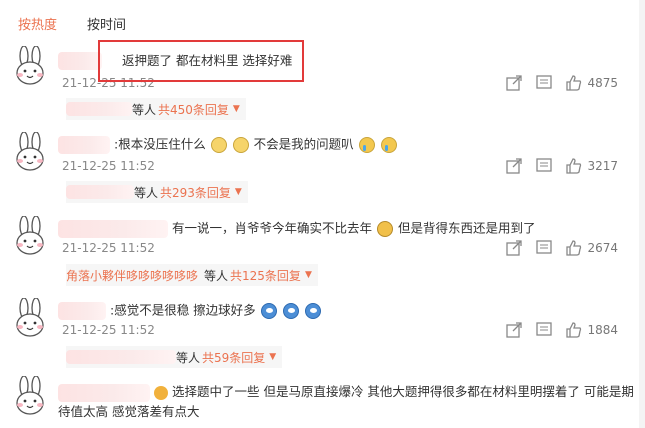 This screenshot has height=428, width=645. Describe the element at coordinates (234, 357) in the screenshot. I see `reply-count: 共59条回复` at that location.